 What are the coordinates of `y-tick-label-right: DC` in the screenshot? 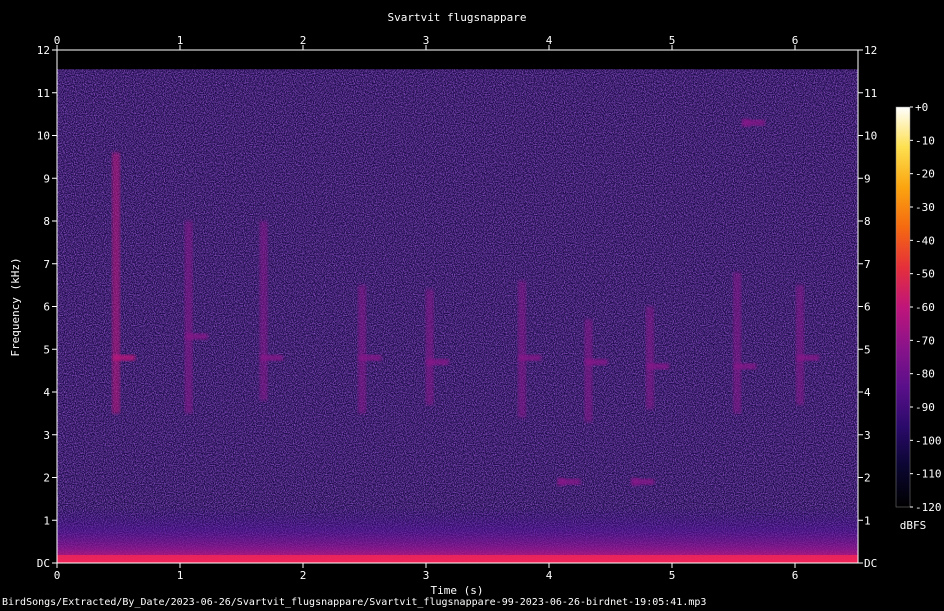 It's located at (870, 563).